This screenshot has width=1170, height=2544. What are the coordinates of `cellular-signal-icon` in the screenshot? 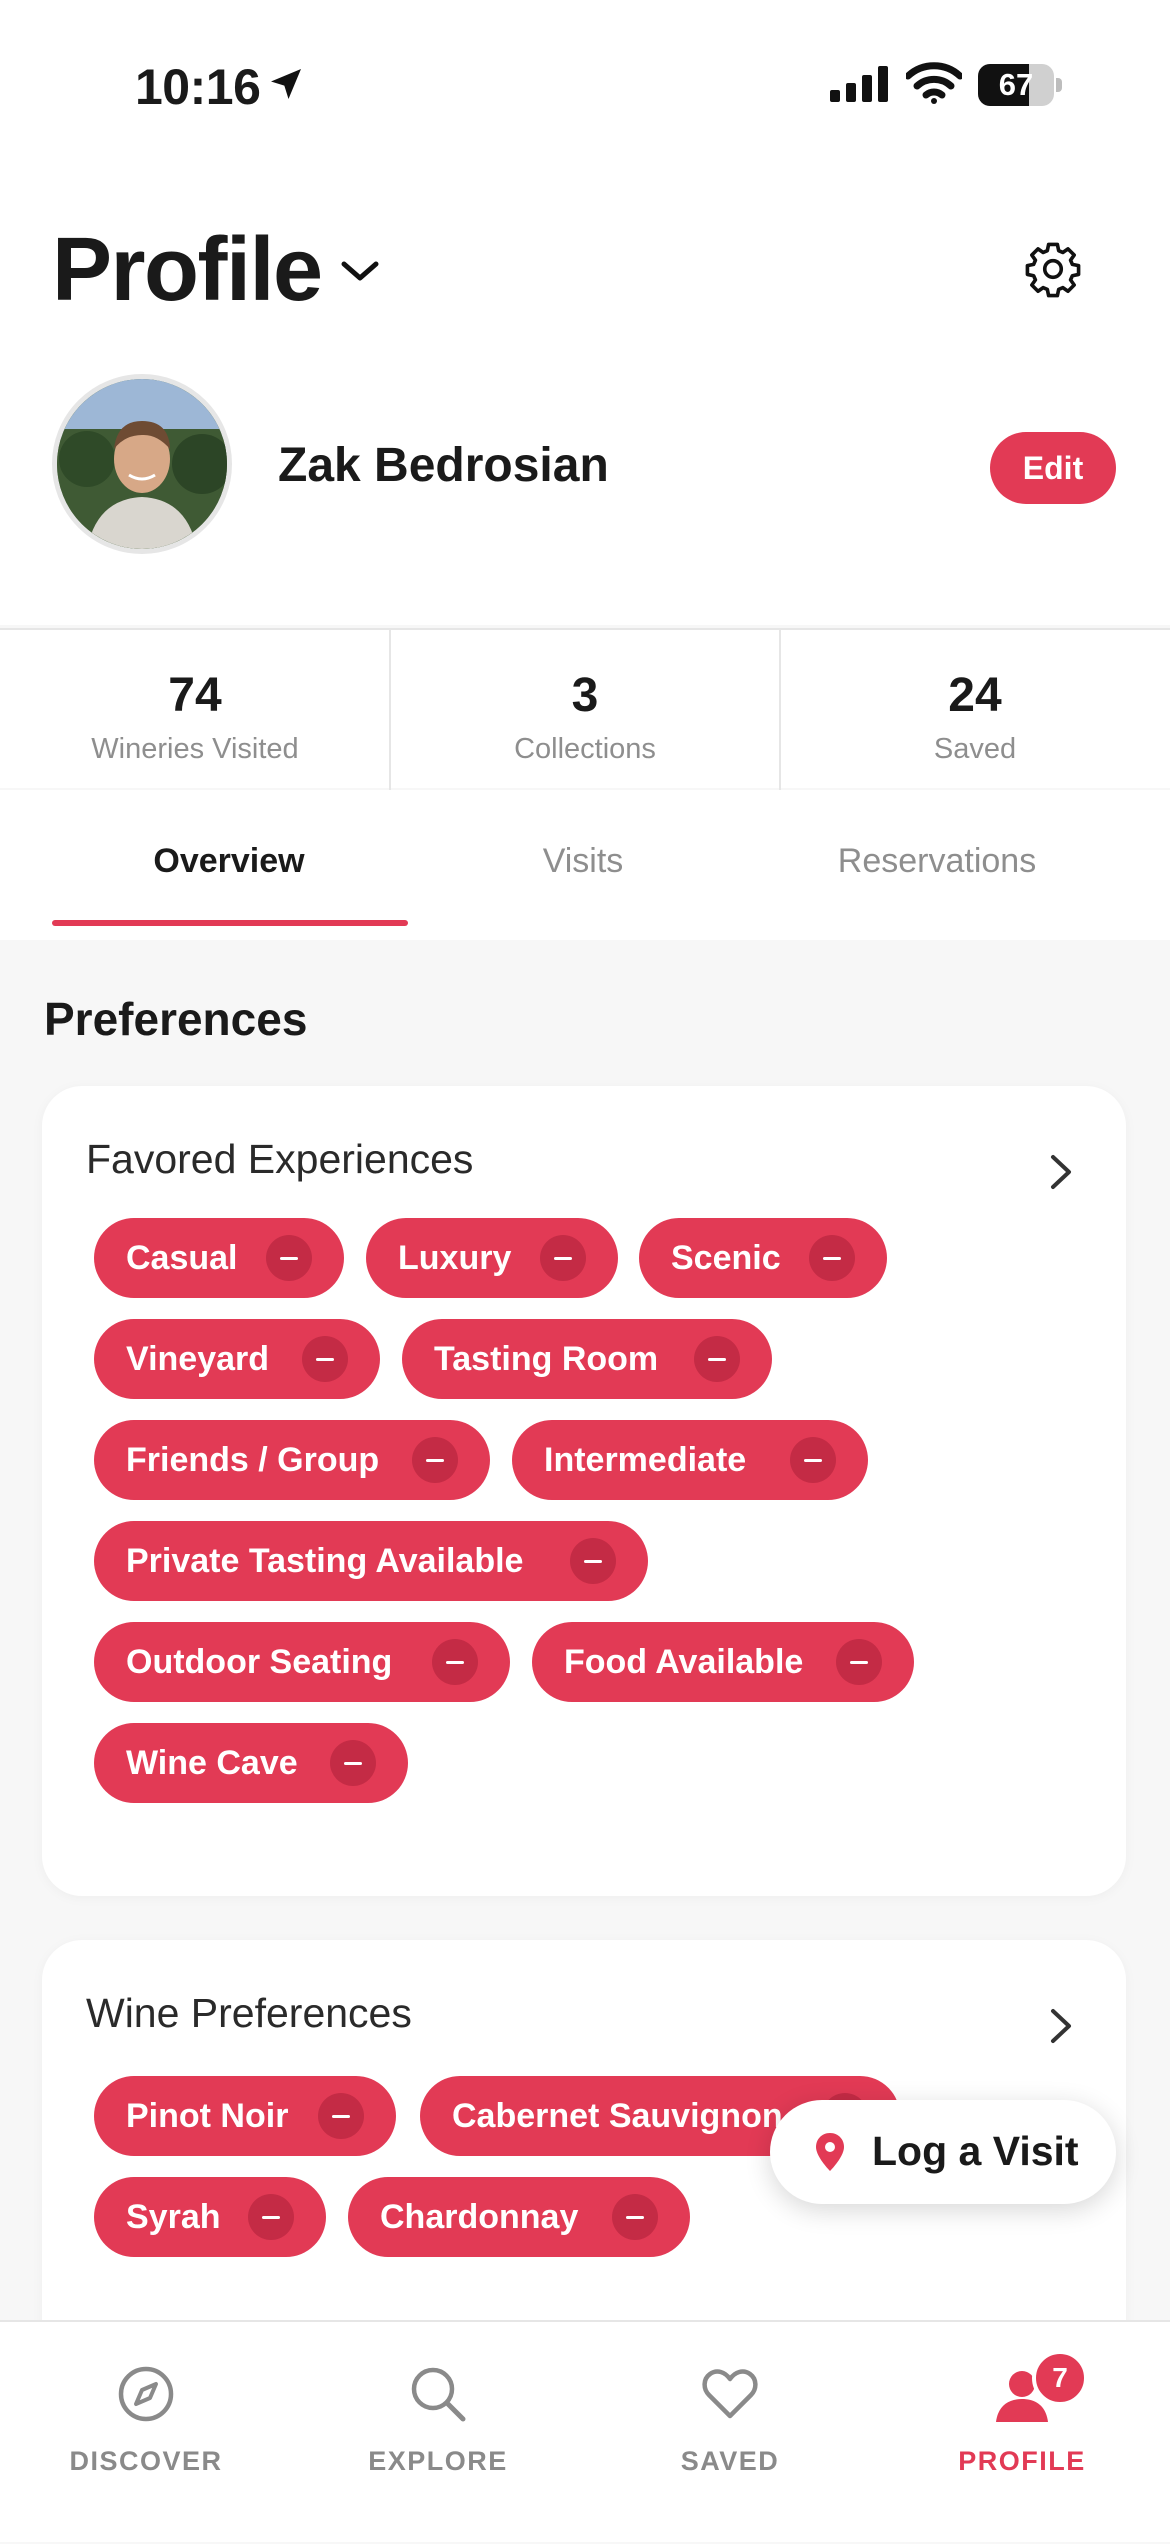 It's located at (859, 84).